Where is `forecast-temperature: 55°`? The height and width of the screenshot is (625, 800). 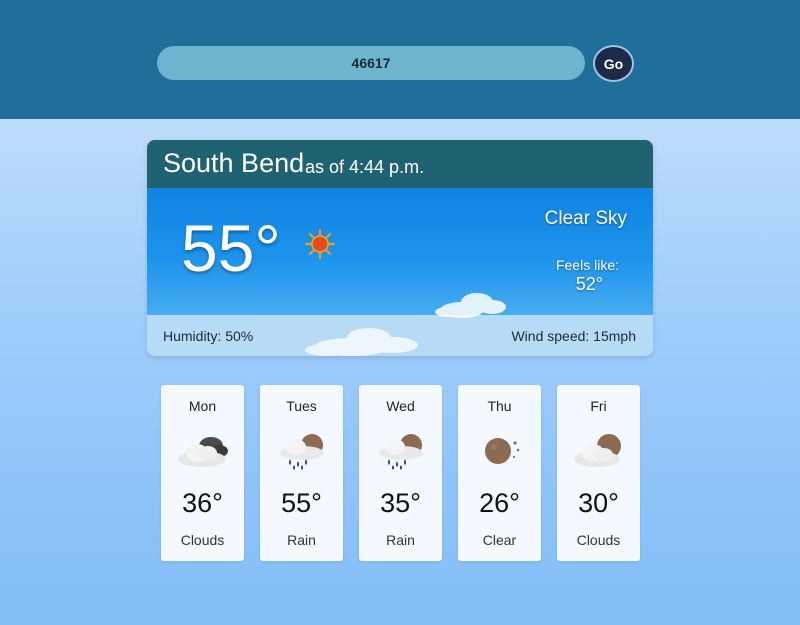 forecast-temperature: 55° is located at coordinates (301, 503).